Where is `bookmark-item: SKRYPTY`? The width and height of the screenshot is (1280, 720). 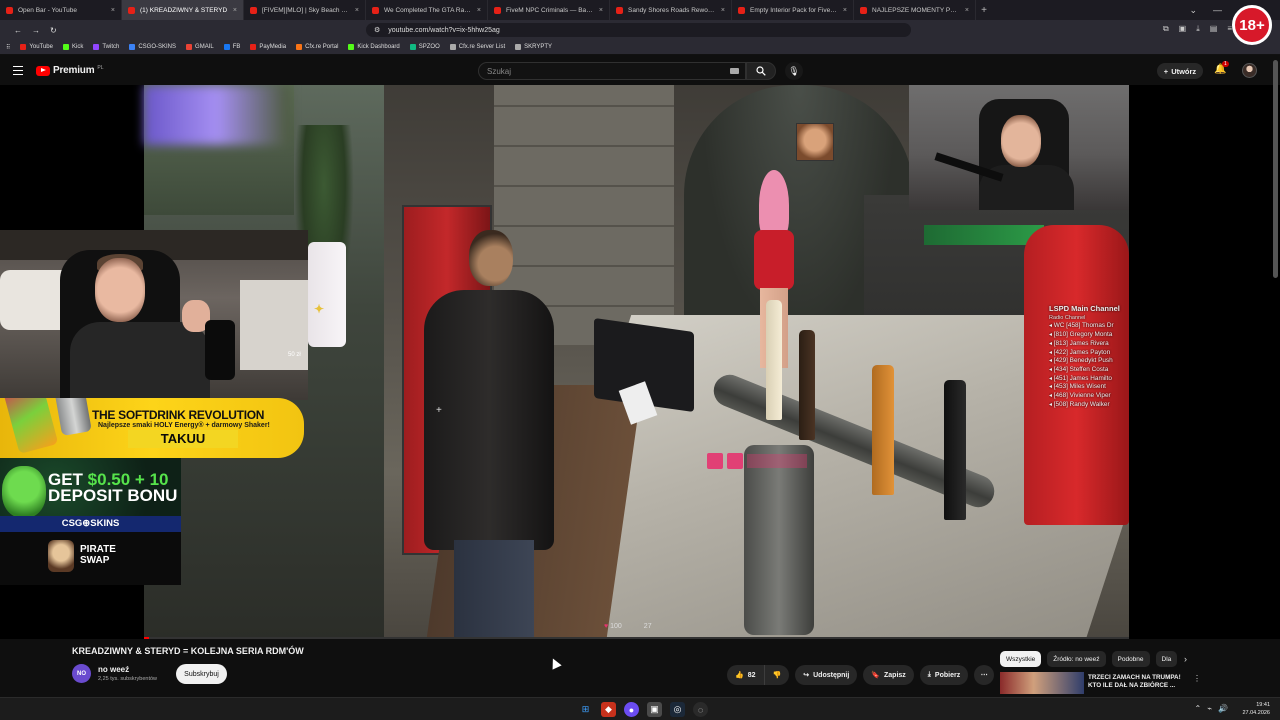 bookmark-item: SKRYPTY is located at coordinates (533, 47).